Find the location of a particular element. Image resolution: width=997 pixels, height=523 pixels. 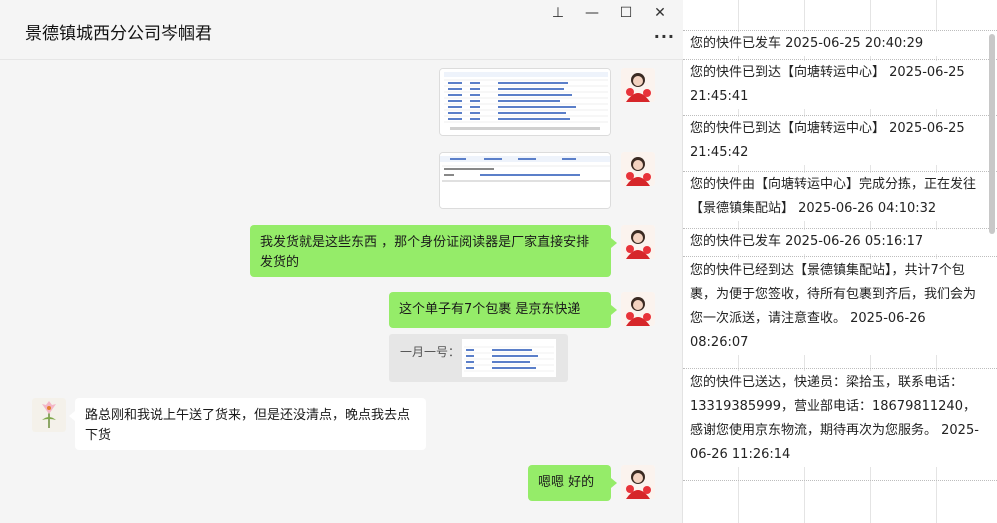

contact-avatar is located at coordinates (49, 415).